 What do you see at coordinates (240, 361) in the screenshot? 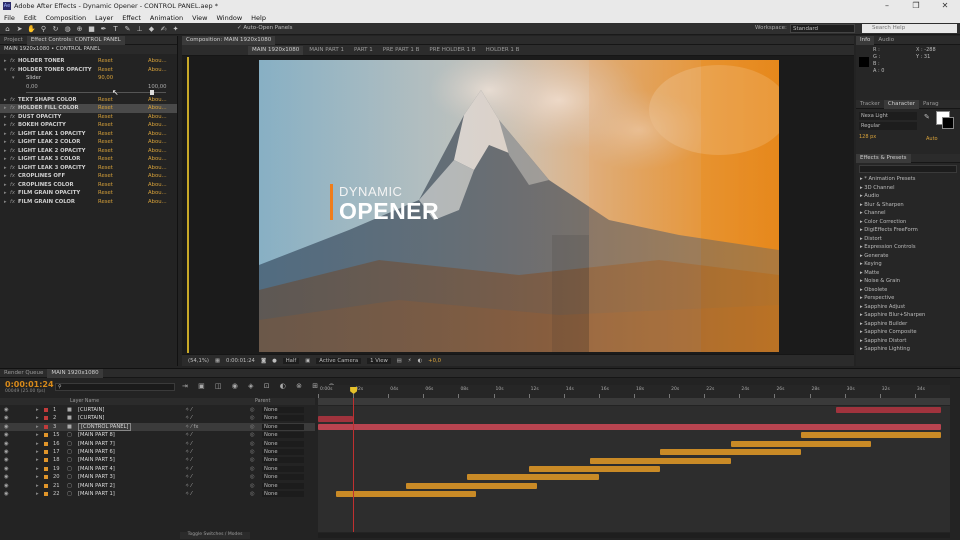
I see `current-time-display: 0:00:01:24` at bounding box center [240, 361].